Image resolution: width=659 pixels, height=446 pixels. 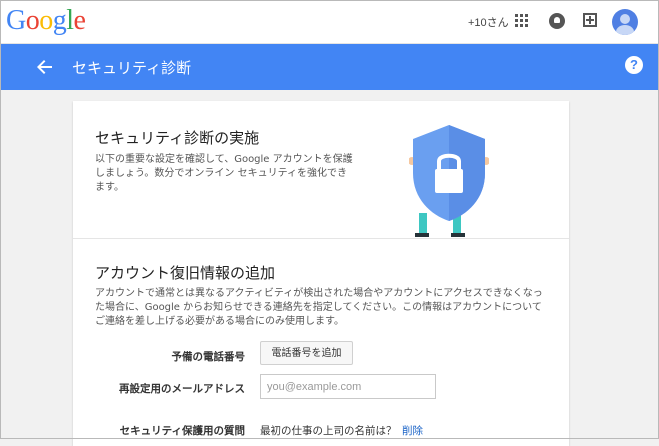 What do you see at coordinates (182, 389) in the screenshot?
I see `recovery-email-label: 再設定用のメールアドレス` at bounding box center [182, 389].